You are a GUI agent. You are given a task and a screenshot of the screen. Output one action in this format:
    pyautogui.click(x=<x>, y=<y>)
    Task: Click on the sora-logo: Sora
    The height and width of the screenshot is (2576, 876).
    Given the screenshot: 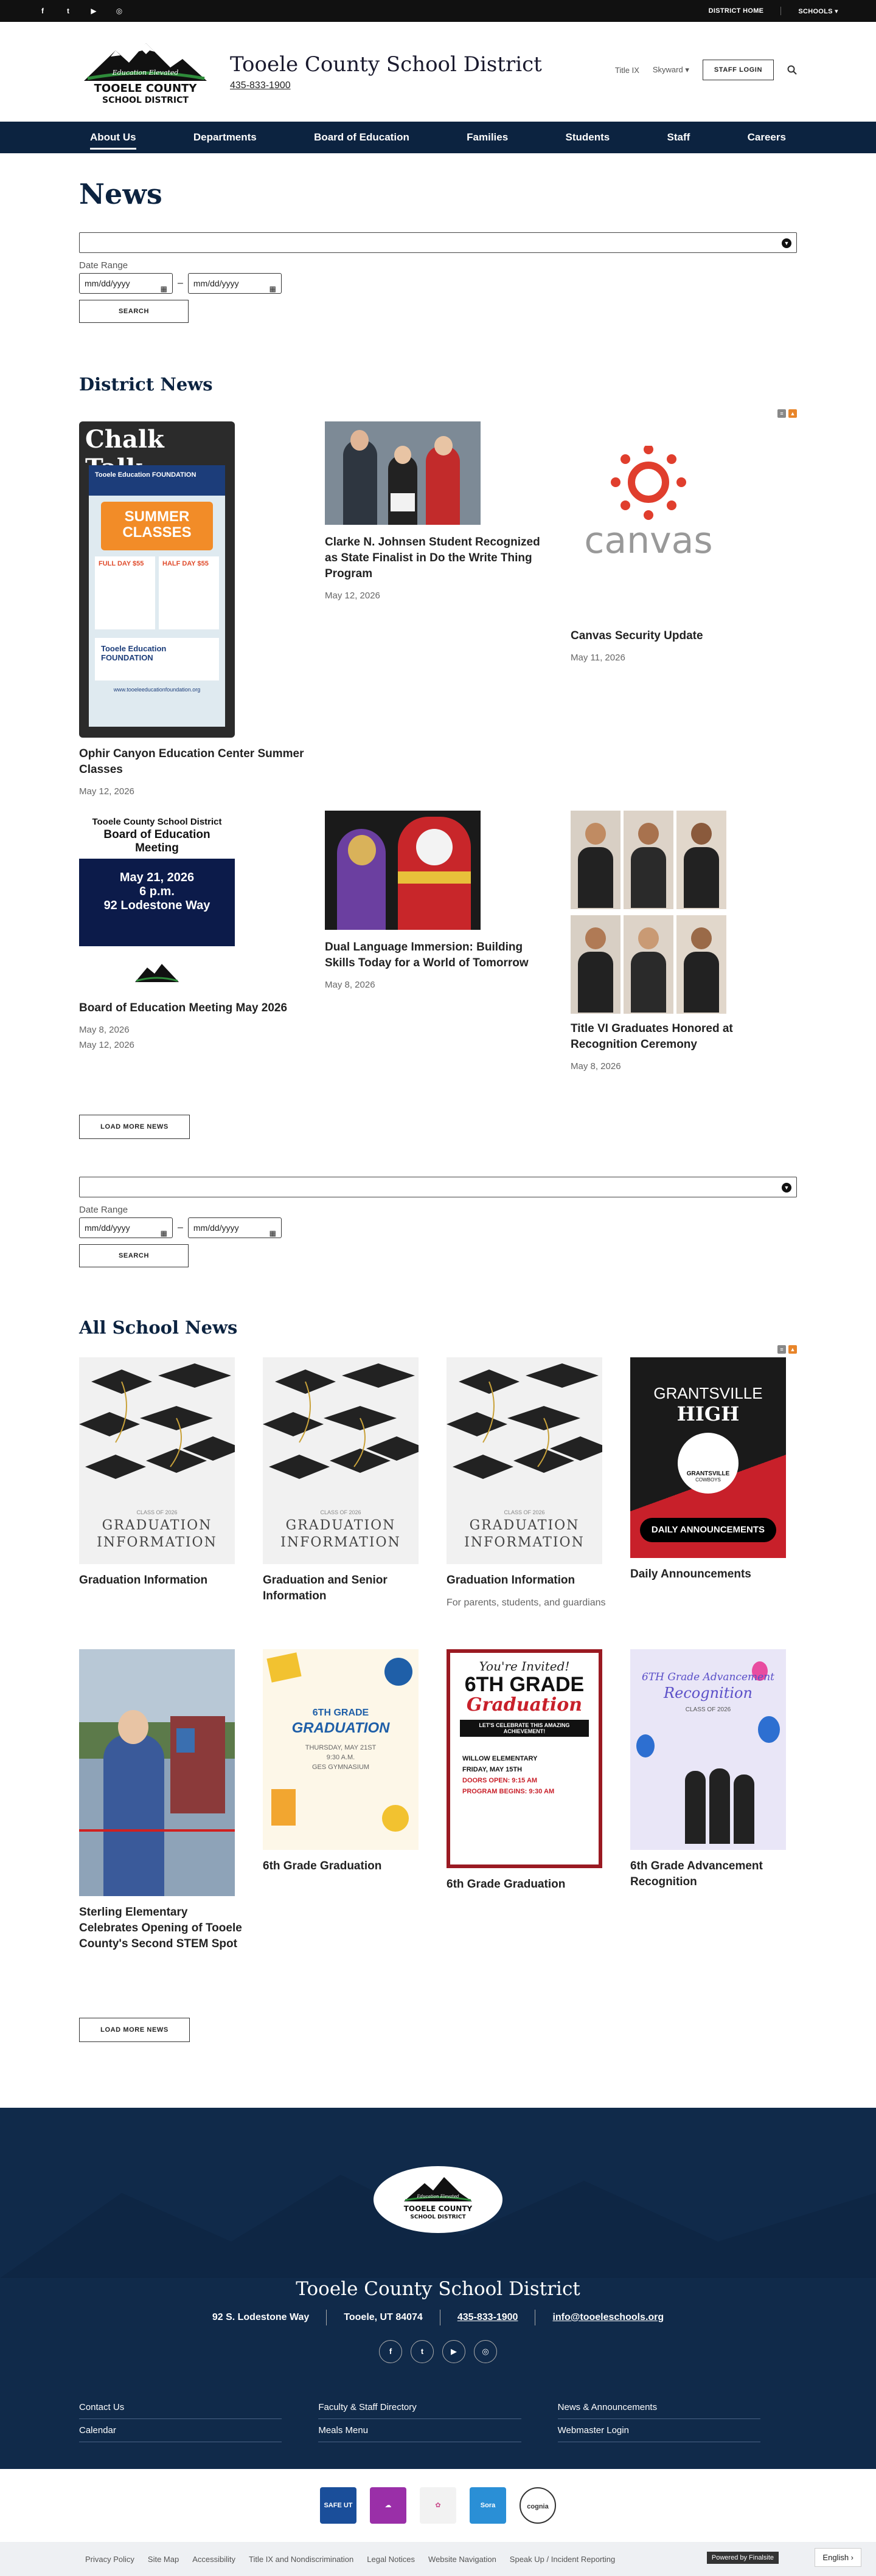 What is the action you would take?
    pyautogui.click(x=488, y=2505)
    